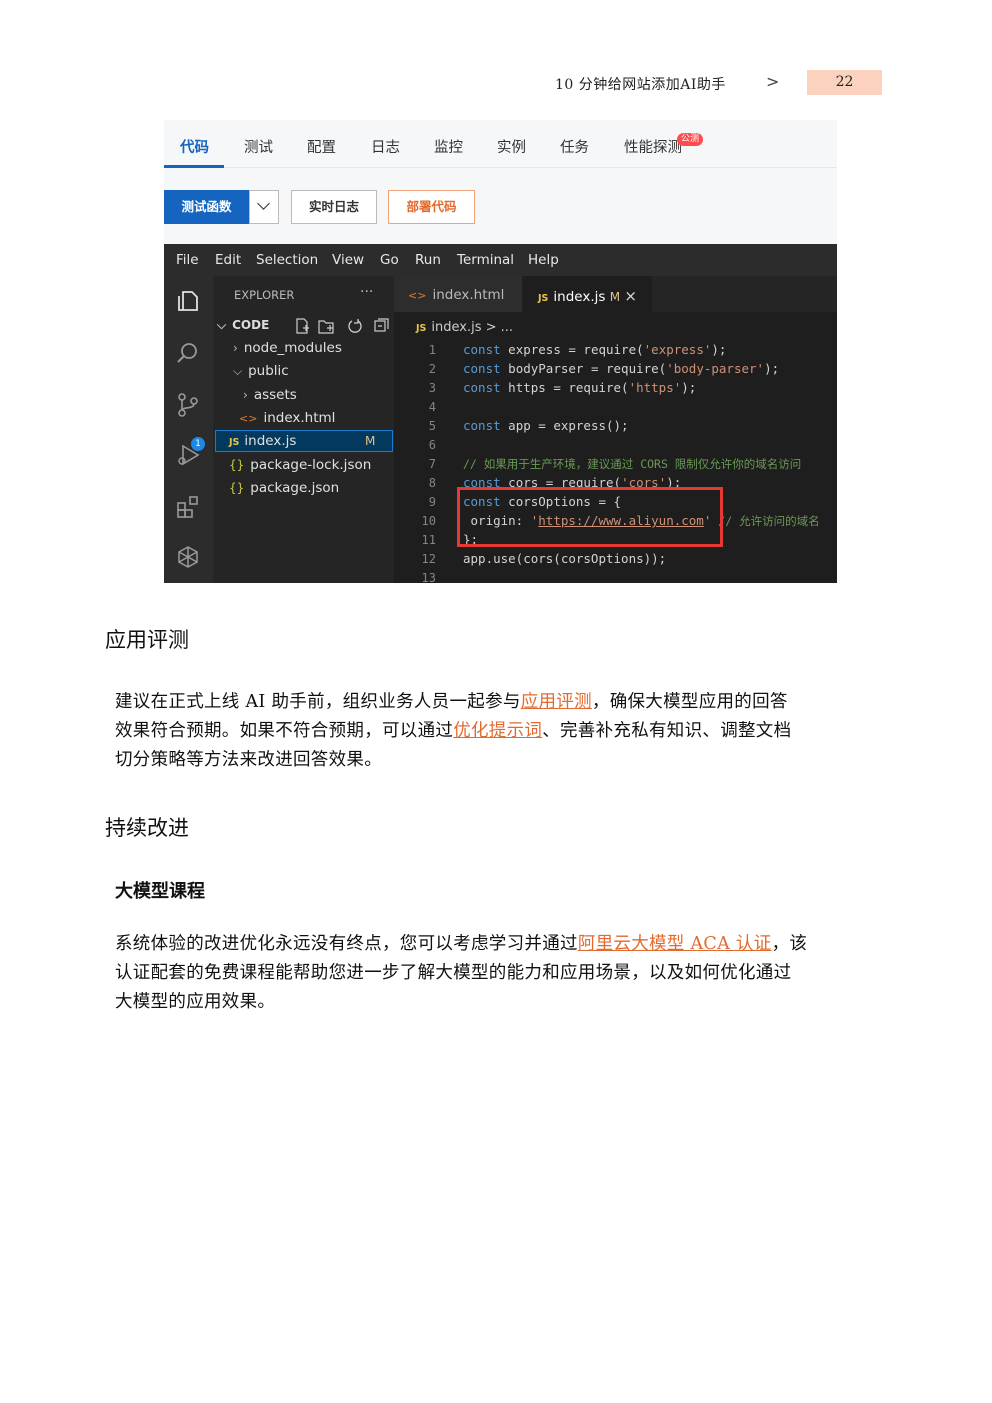 This screenshot has width=992, height=1403. I want to click on menu-view: View, so click(348, 260).